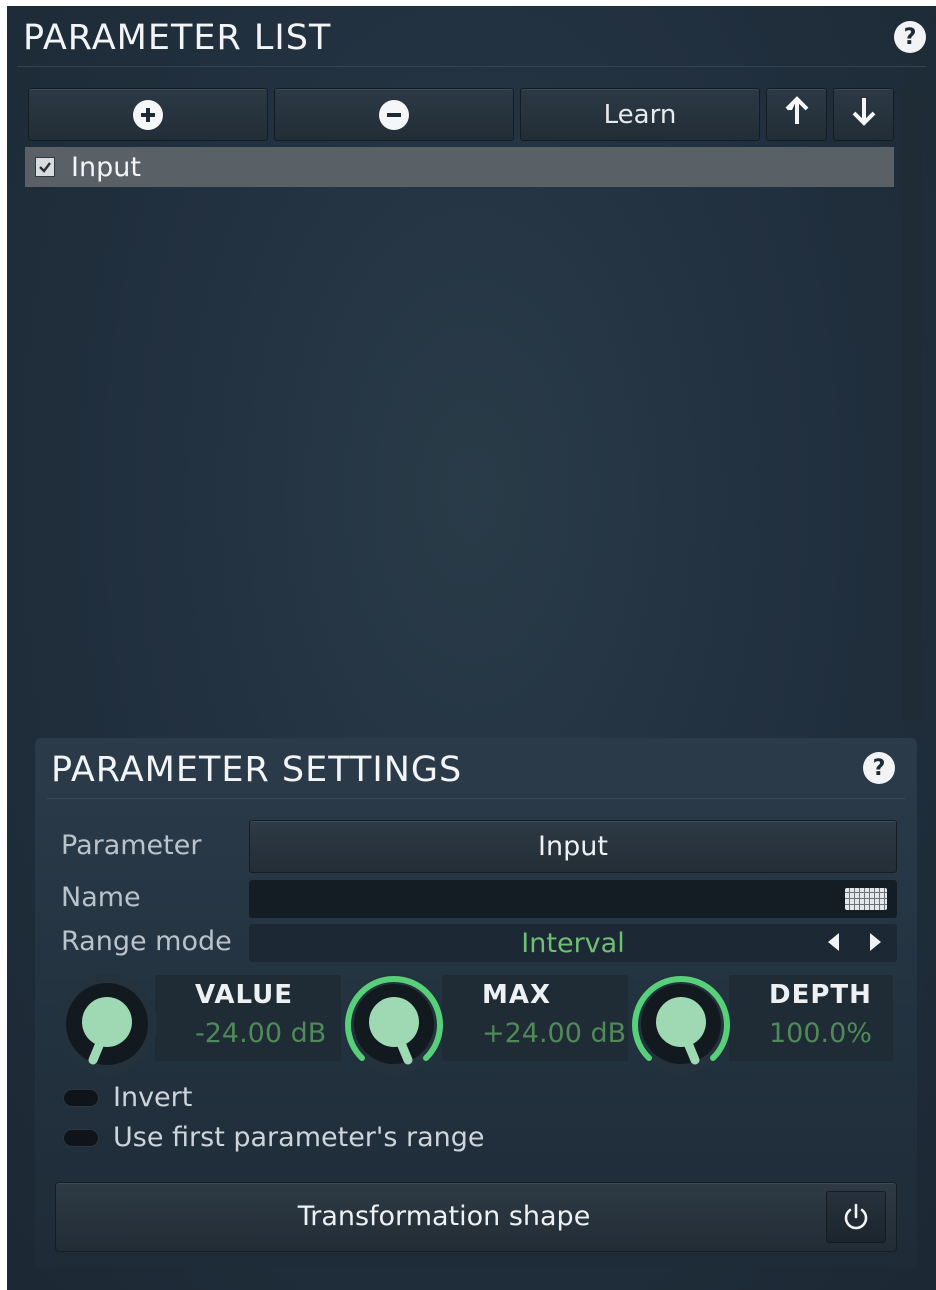 This screenshot has width=936, height=1290. What do you see at coordinates (394, 1024) in the screenshot?
I see `max-knob` at bounding box center [394, 1024].